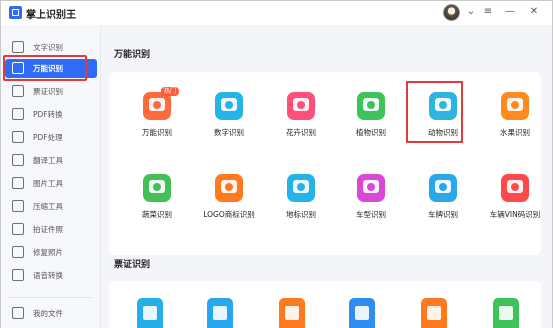 The width and height of the screenshot is (553, 328). Describe the element at coordinates (18, 229) in the screenshot. I see `id-photo-icon` at that location.